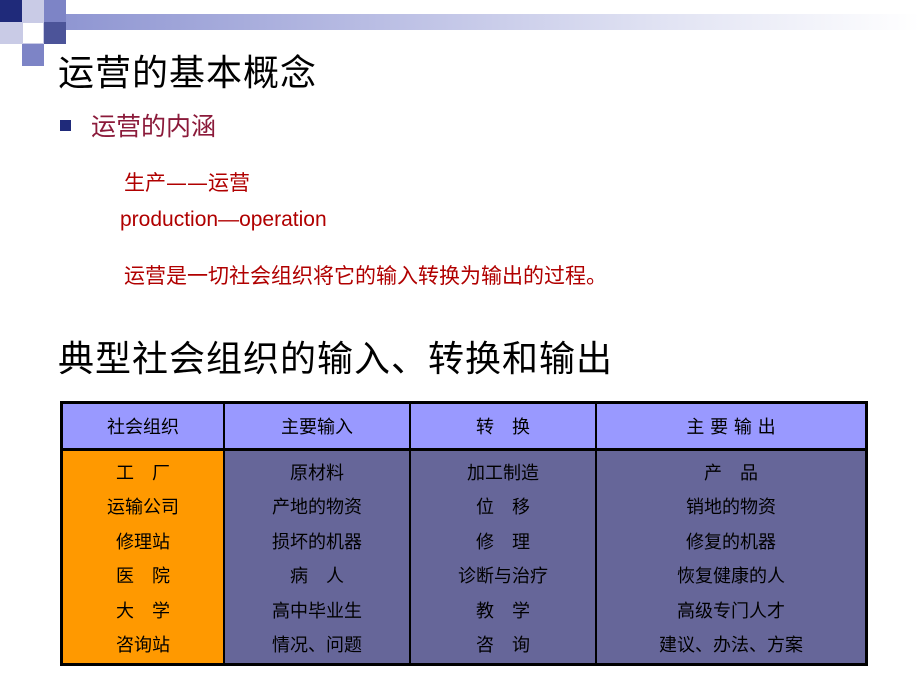  Describe the element at coordinates (143, 577) in the screenshot. I see `table-cell: 医 院` at that location.